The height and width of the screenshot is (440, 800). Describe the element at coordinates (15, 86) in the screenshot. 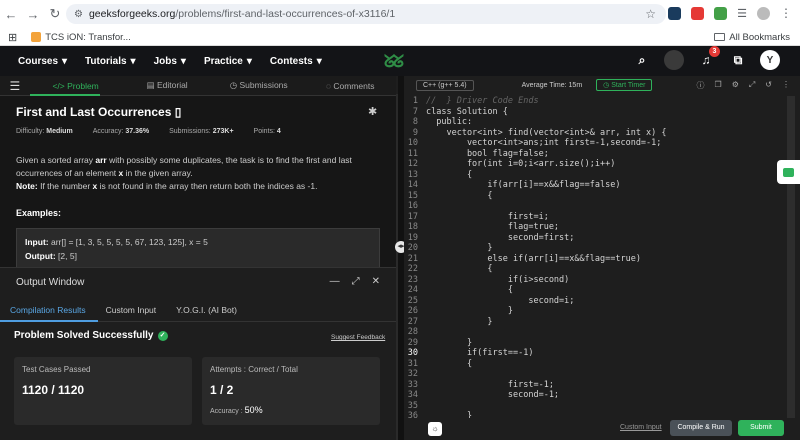

I see `hamburger-menu-icon: ☰` at that location.